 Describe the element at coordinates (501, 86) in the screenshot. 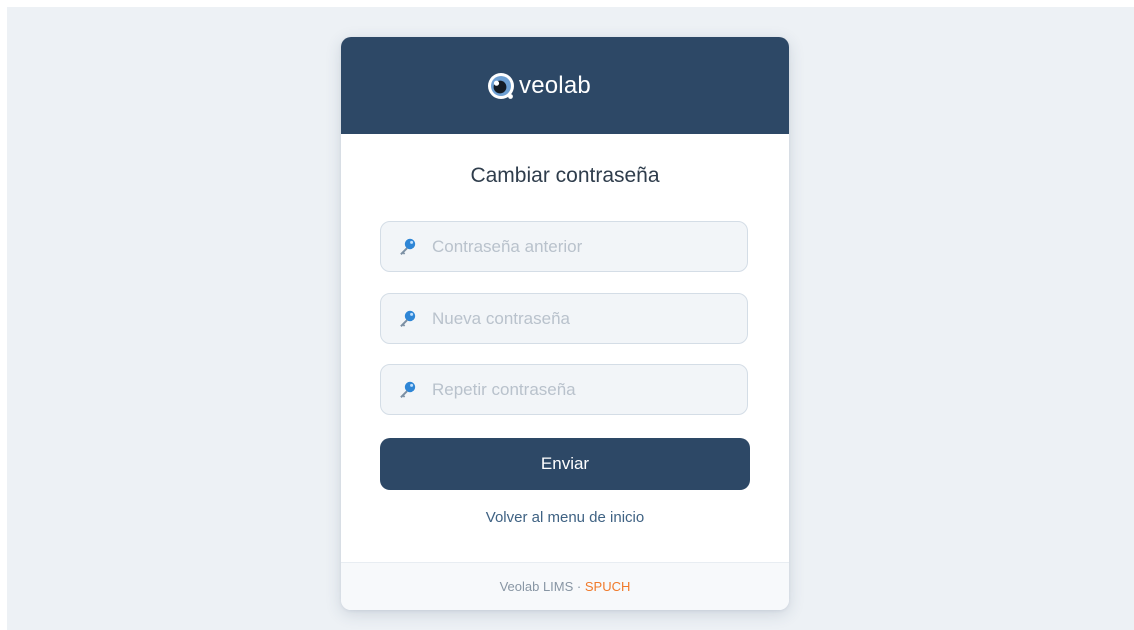

I see `veolab-logo-icon` at that location.